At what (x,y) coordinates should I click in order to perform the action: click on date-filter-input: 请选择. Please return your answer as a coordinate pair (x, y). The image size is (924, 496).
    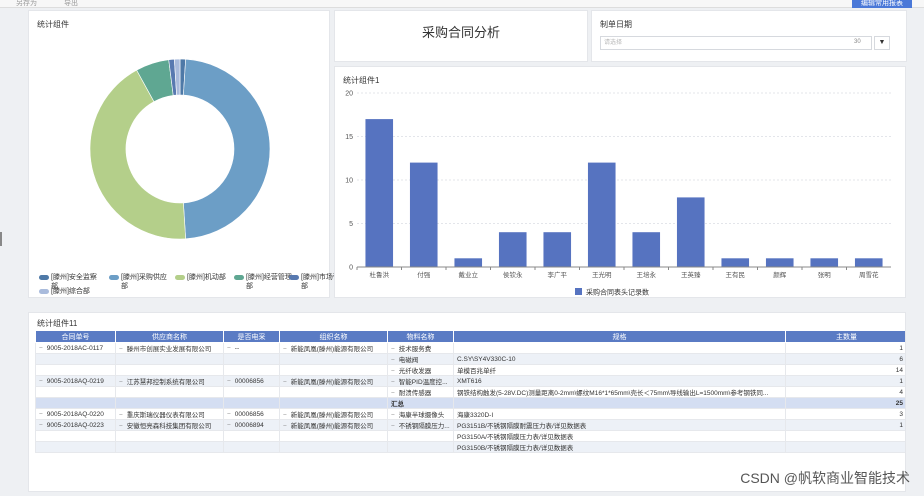
    Looking at the image, I should click on (736, 43).